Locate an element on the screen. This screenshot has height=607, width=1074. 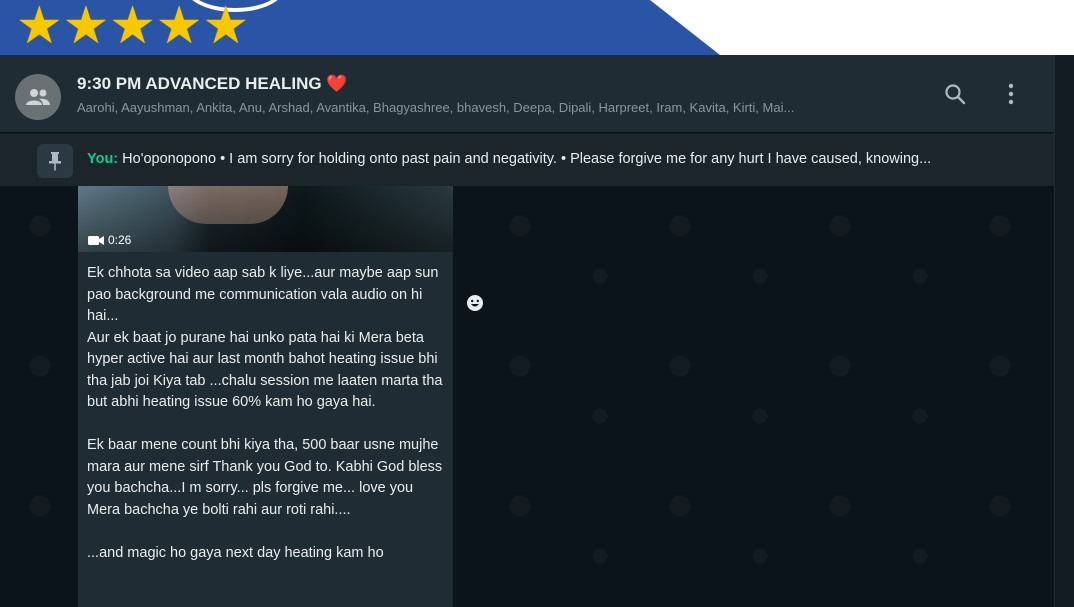
video-camera-icon is located at coordinates (96, 240).